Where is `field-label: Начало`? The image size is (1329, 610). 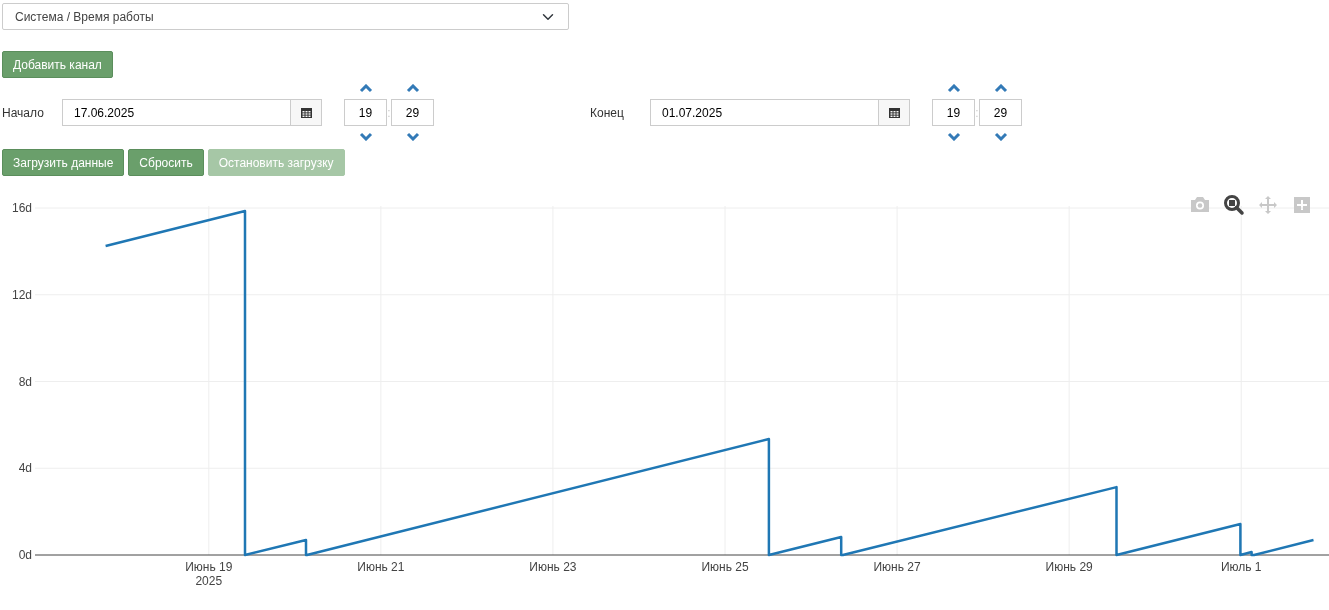
field-label: Начало is located at coordinates (23, 113).